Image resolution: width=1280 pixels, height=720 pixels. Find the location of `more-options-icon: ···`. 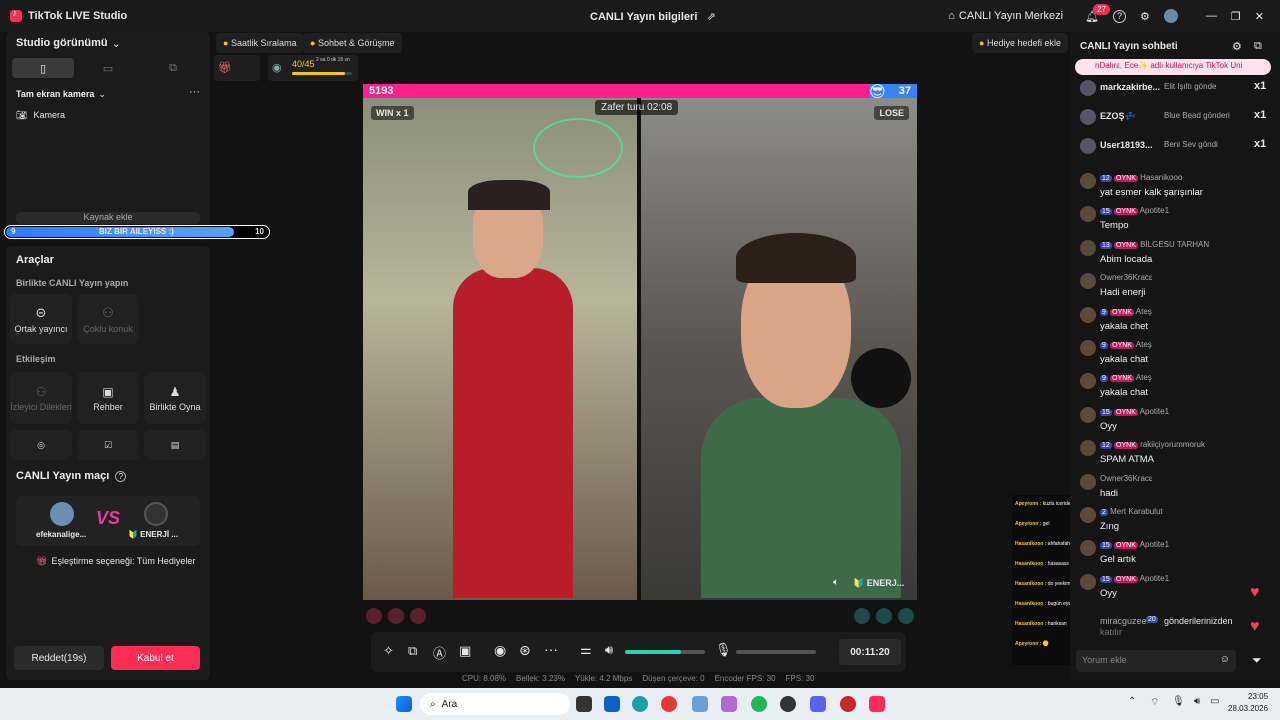

more-options-icon: ··· is located at coordinates (194, 92).